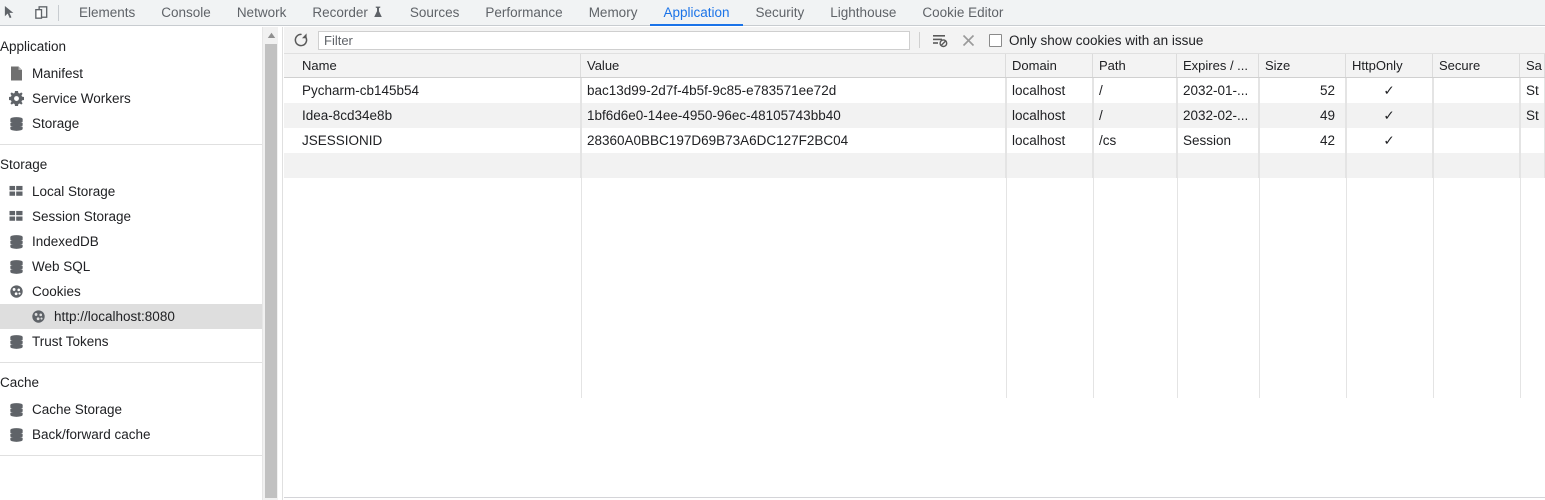  What do you see at coordinates (793, 140) in the screenshot?
I see `cell-value: 28360A0BBC197D69B73A6DC127F2BC04` at bounding box center [793, 140].